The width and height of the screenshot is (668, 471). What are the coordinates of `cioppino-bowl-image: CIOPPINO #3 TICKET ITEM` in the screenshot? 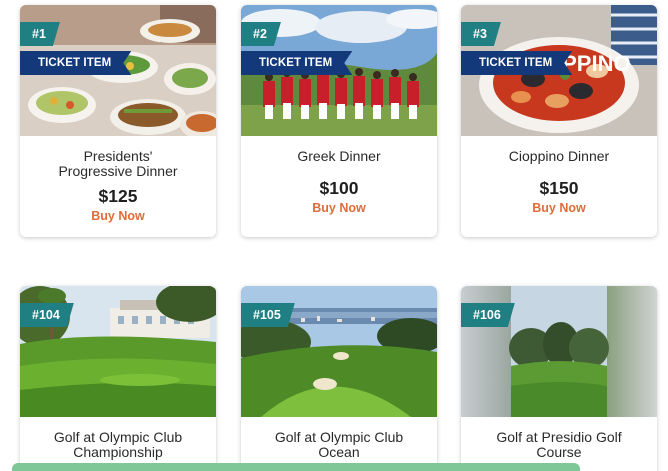 It's located at (559, 70).